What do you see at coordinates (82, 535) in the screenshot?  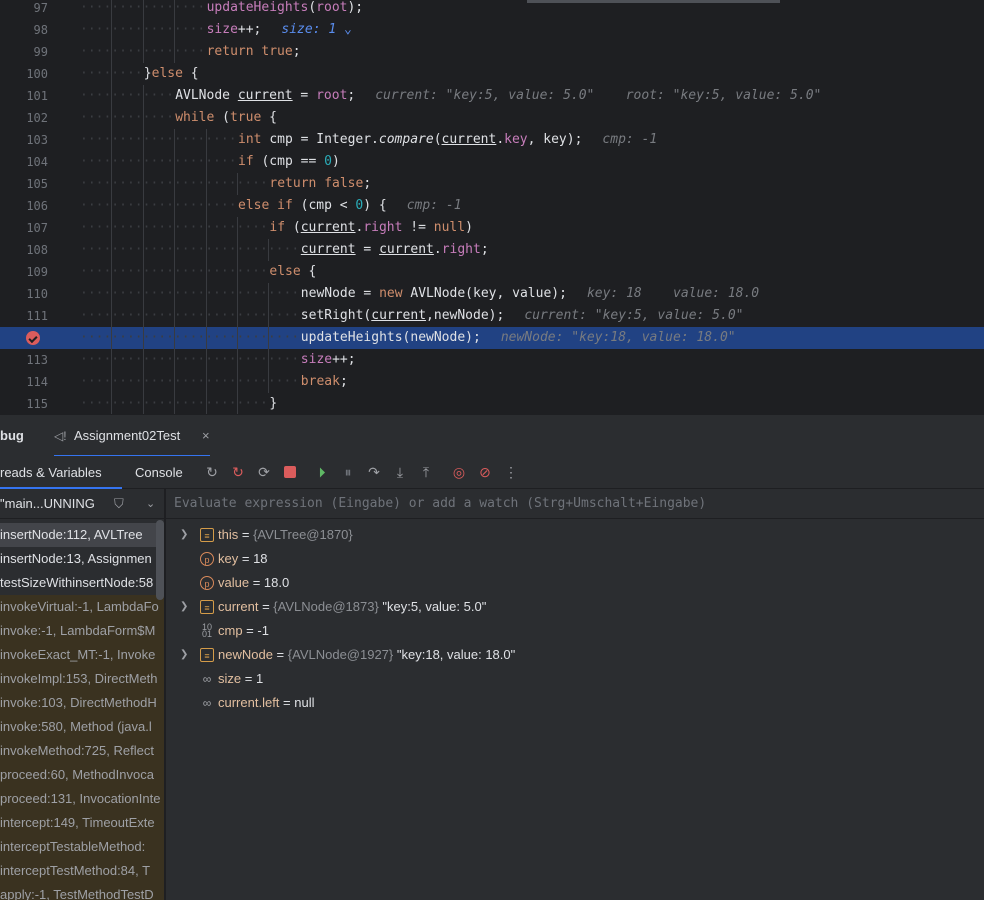 I see `stack-frame: insertNode:112, AVLTree` at bounding box center [82, 535].